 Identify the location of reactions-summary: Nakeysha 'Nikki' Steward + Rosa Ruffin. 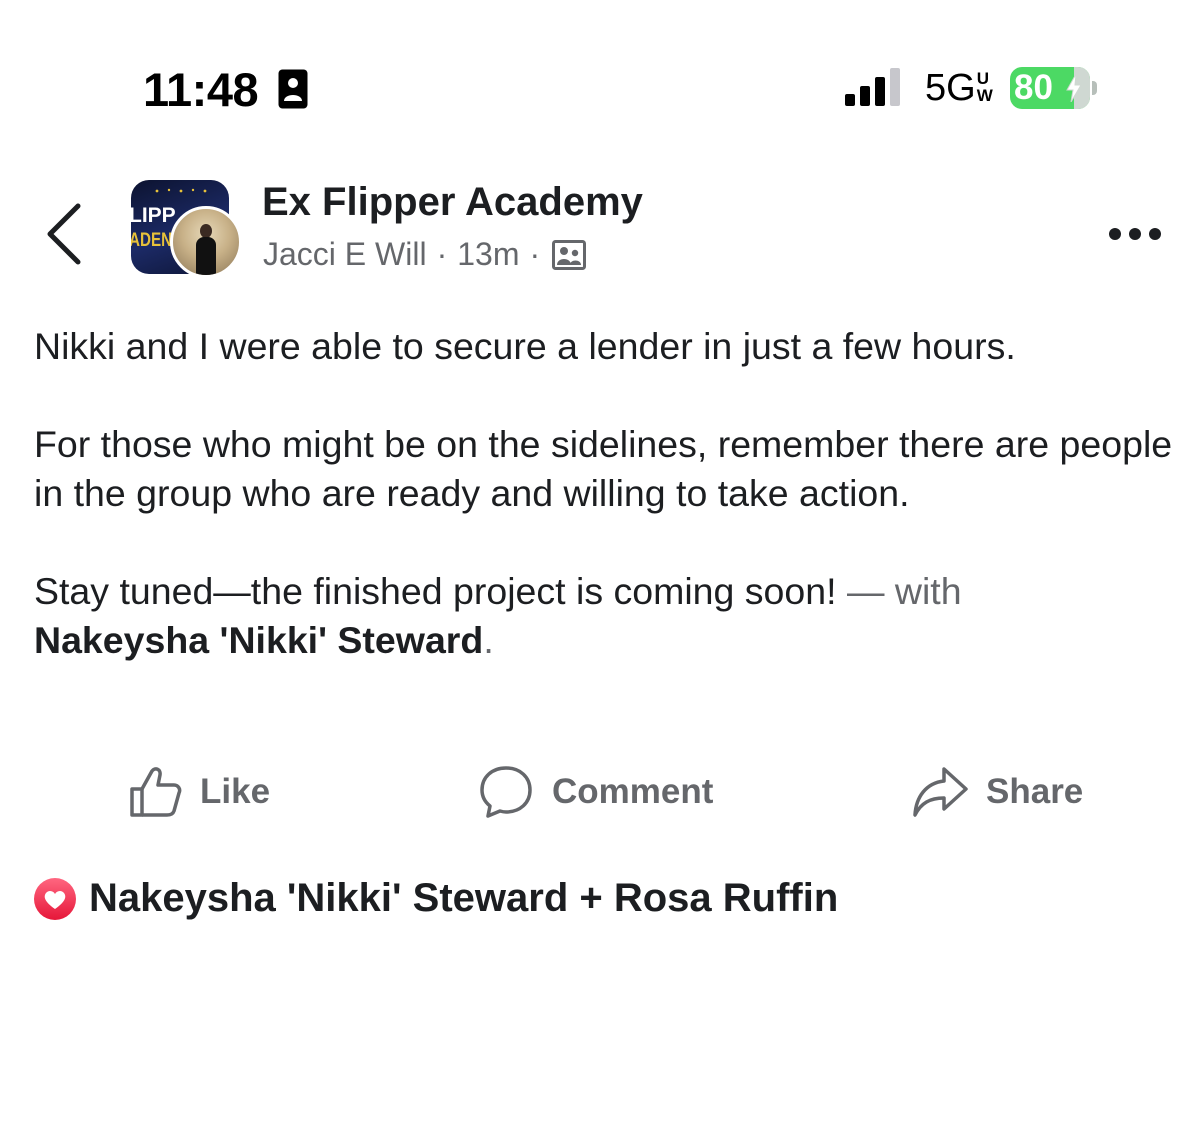
(435, 898).